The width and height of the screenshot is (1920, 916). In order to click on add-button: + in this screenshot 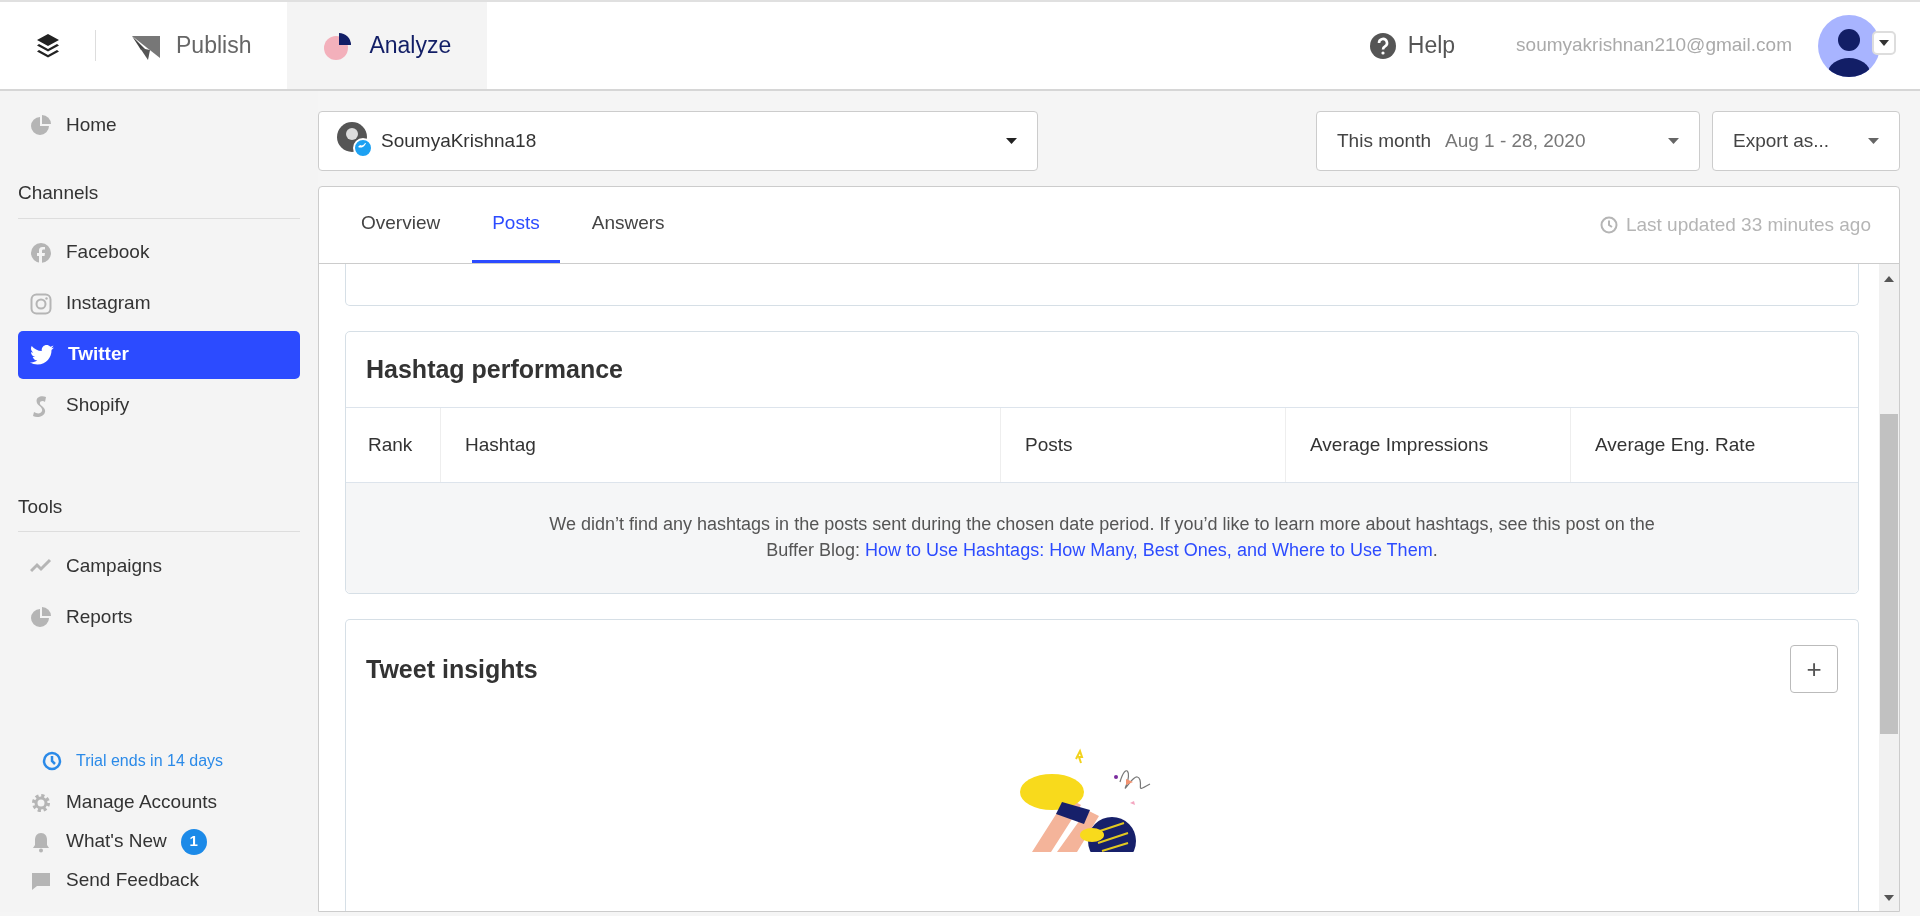, I will do `click(1814, 669)`.